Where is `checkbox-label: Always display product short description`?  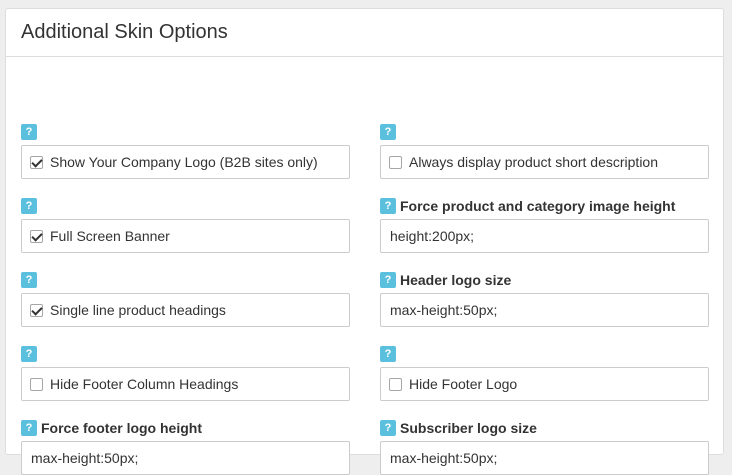
checkbox-label: Always display product short description is located at coordinates (534, 162).